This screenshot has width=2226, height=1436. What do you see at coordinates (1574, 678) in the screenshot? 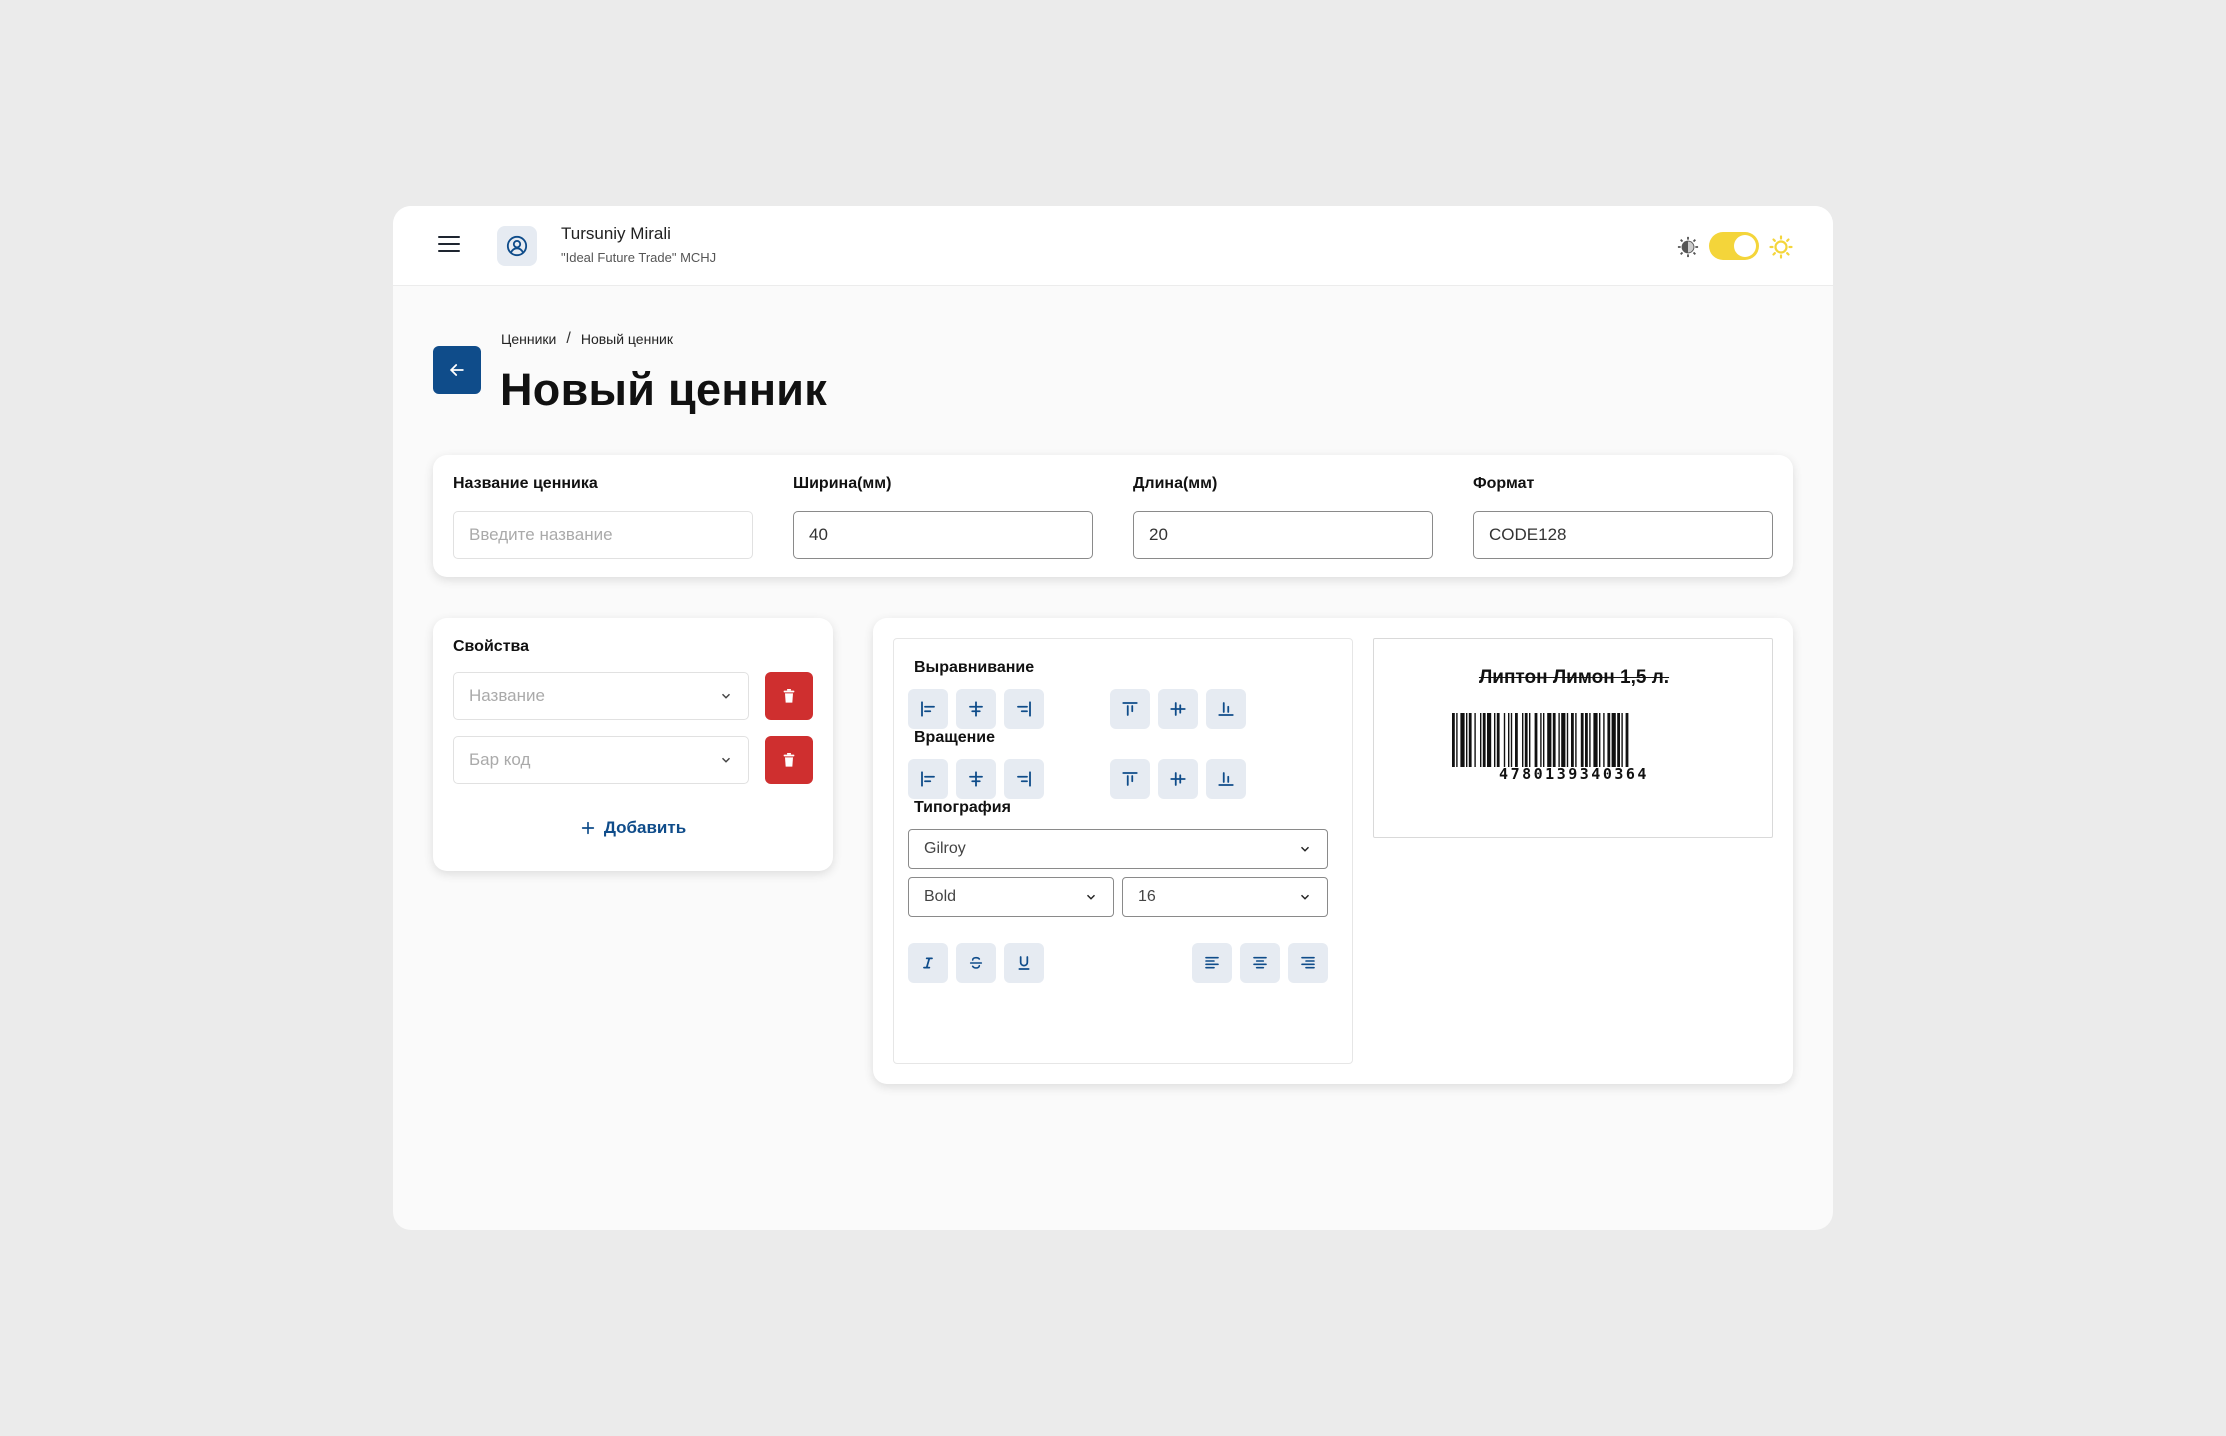
I see `preview-product-name: Липтон Лимон 1,5 л.` at bounding box center [1574, 678].